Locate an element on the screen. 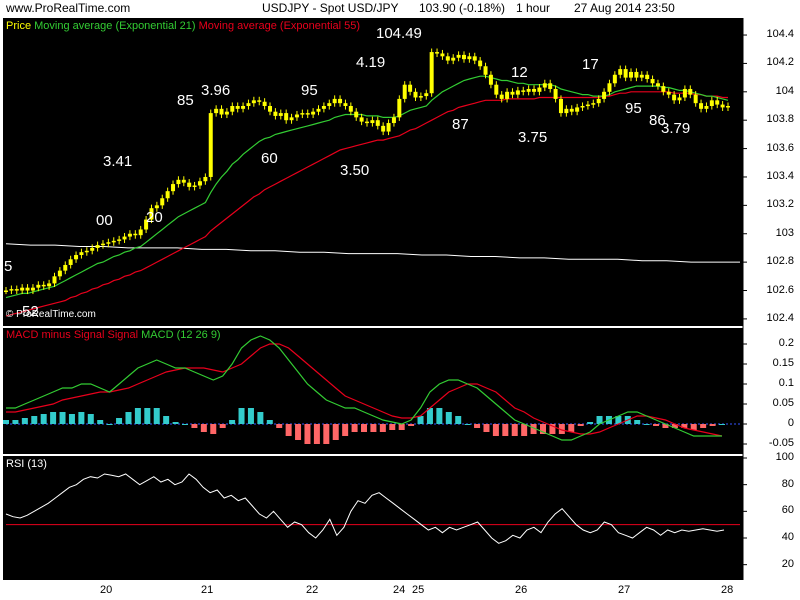 The image size is (800, 600). price-annotation: 85 is located at coordinates (185, 100).